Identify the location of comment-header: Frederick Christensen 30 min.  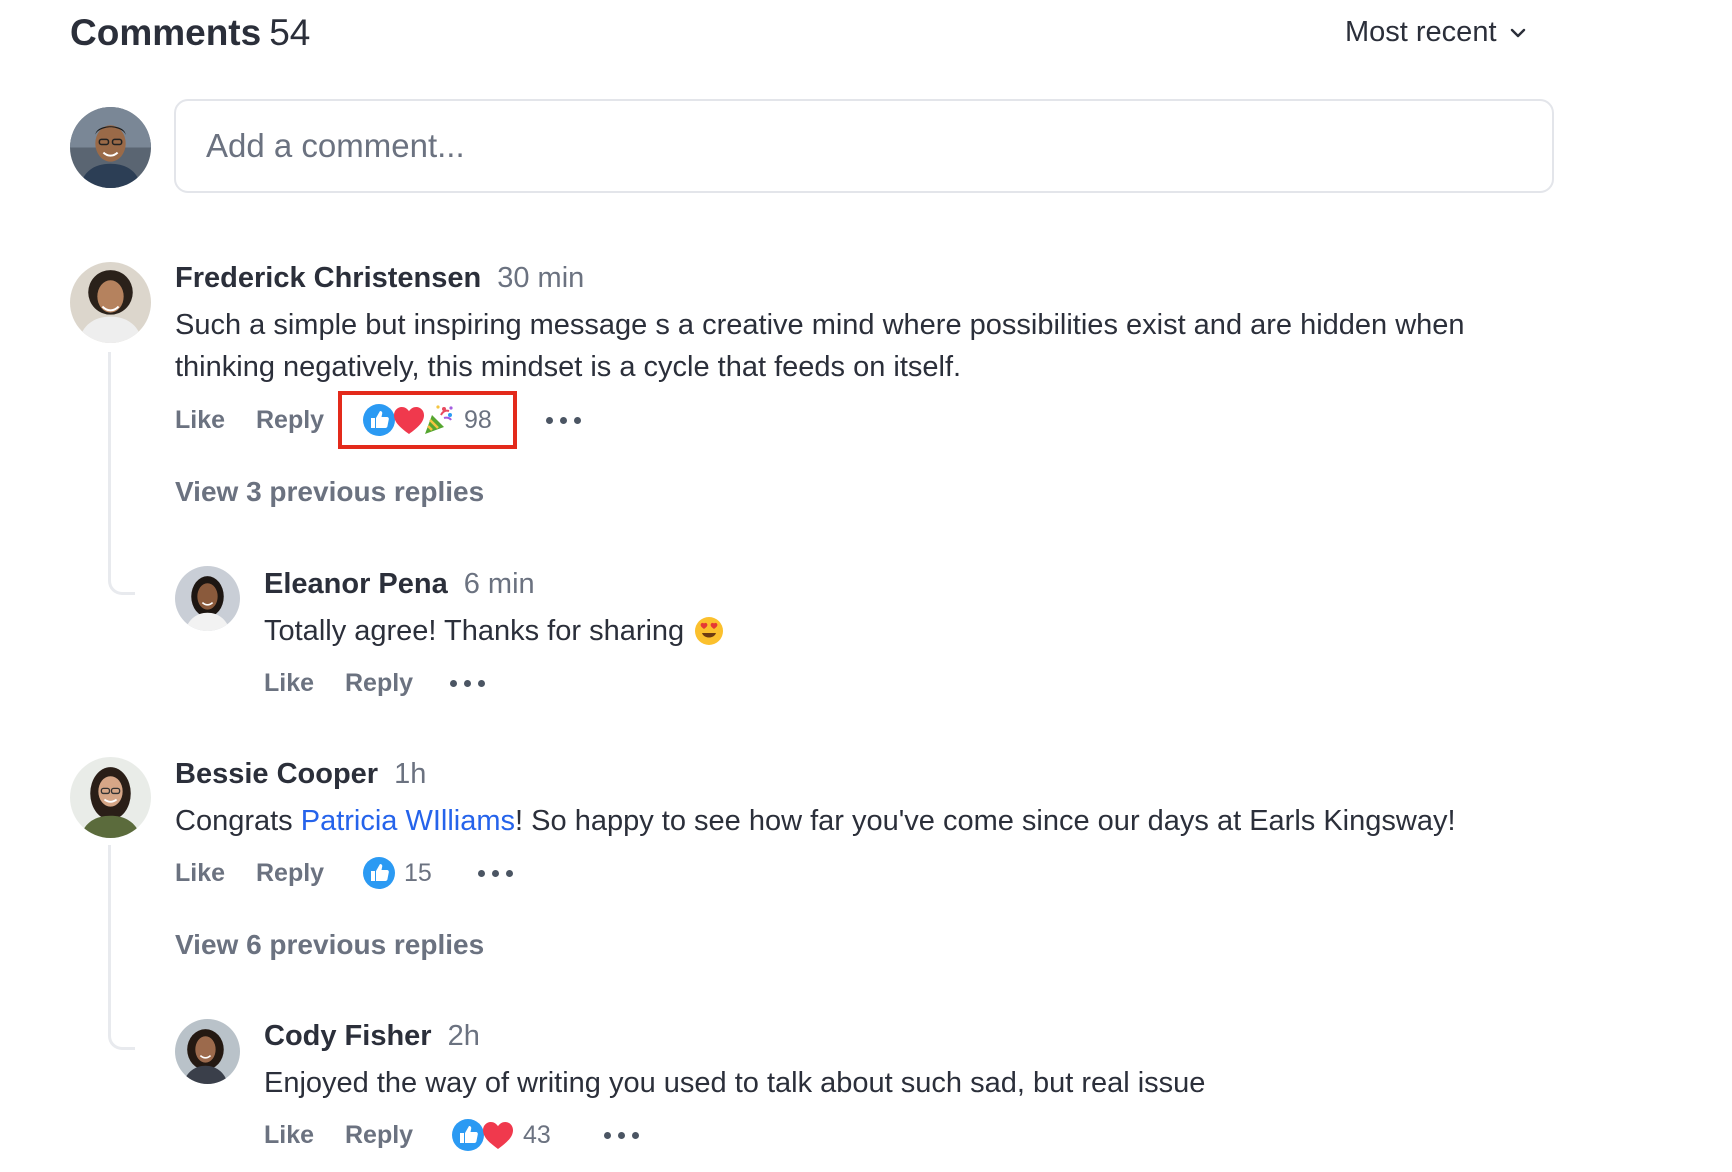
(379, 278).